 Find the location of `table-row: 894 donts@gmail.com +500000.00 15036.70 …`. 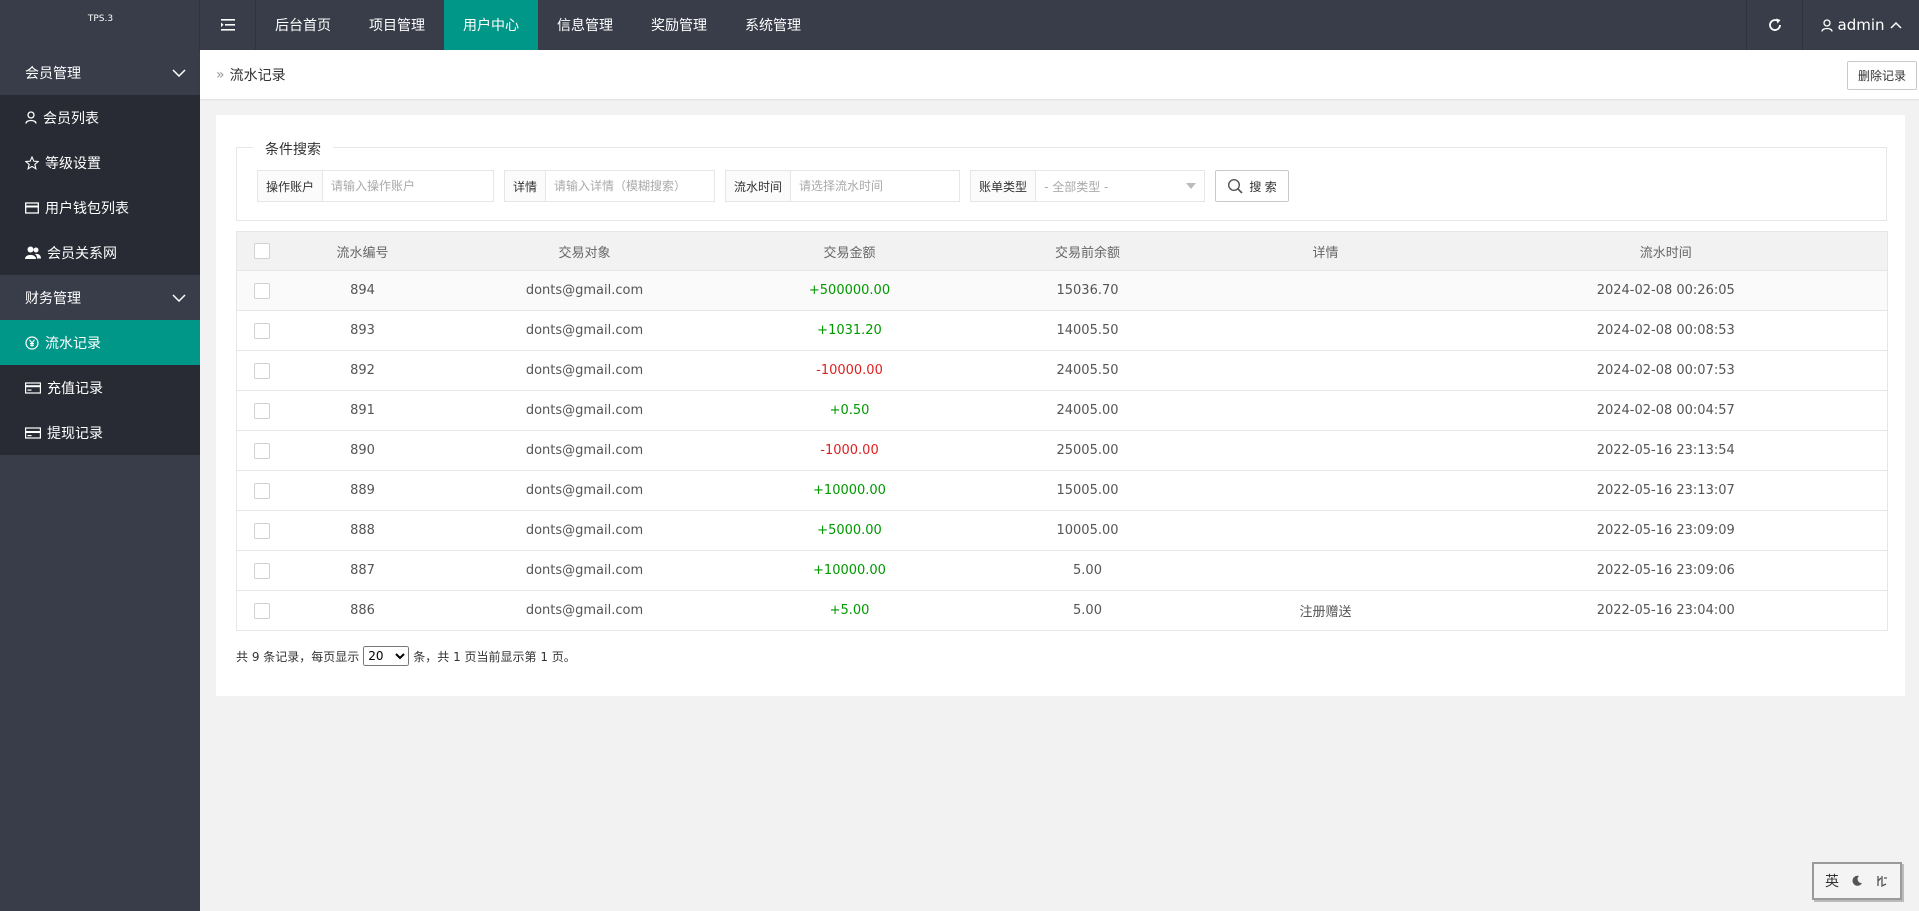

table-row: 894 donts@gmail.com +500000.00 15036.70 … is located at coordinates (1062, 290).